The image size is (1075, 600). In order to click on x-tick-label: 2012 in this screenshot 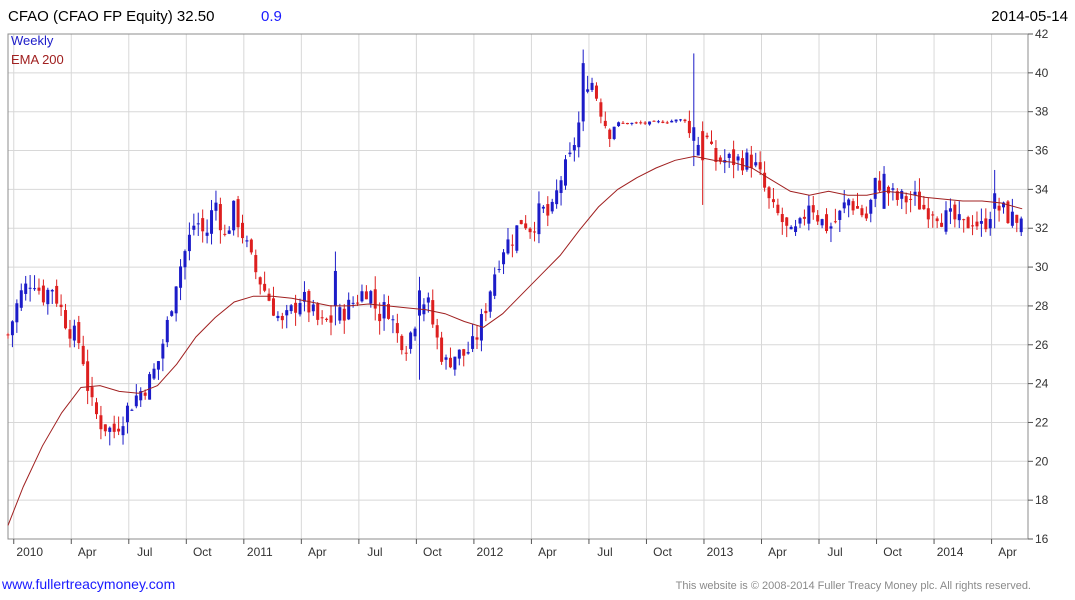, I will do `click(490, 552)`.